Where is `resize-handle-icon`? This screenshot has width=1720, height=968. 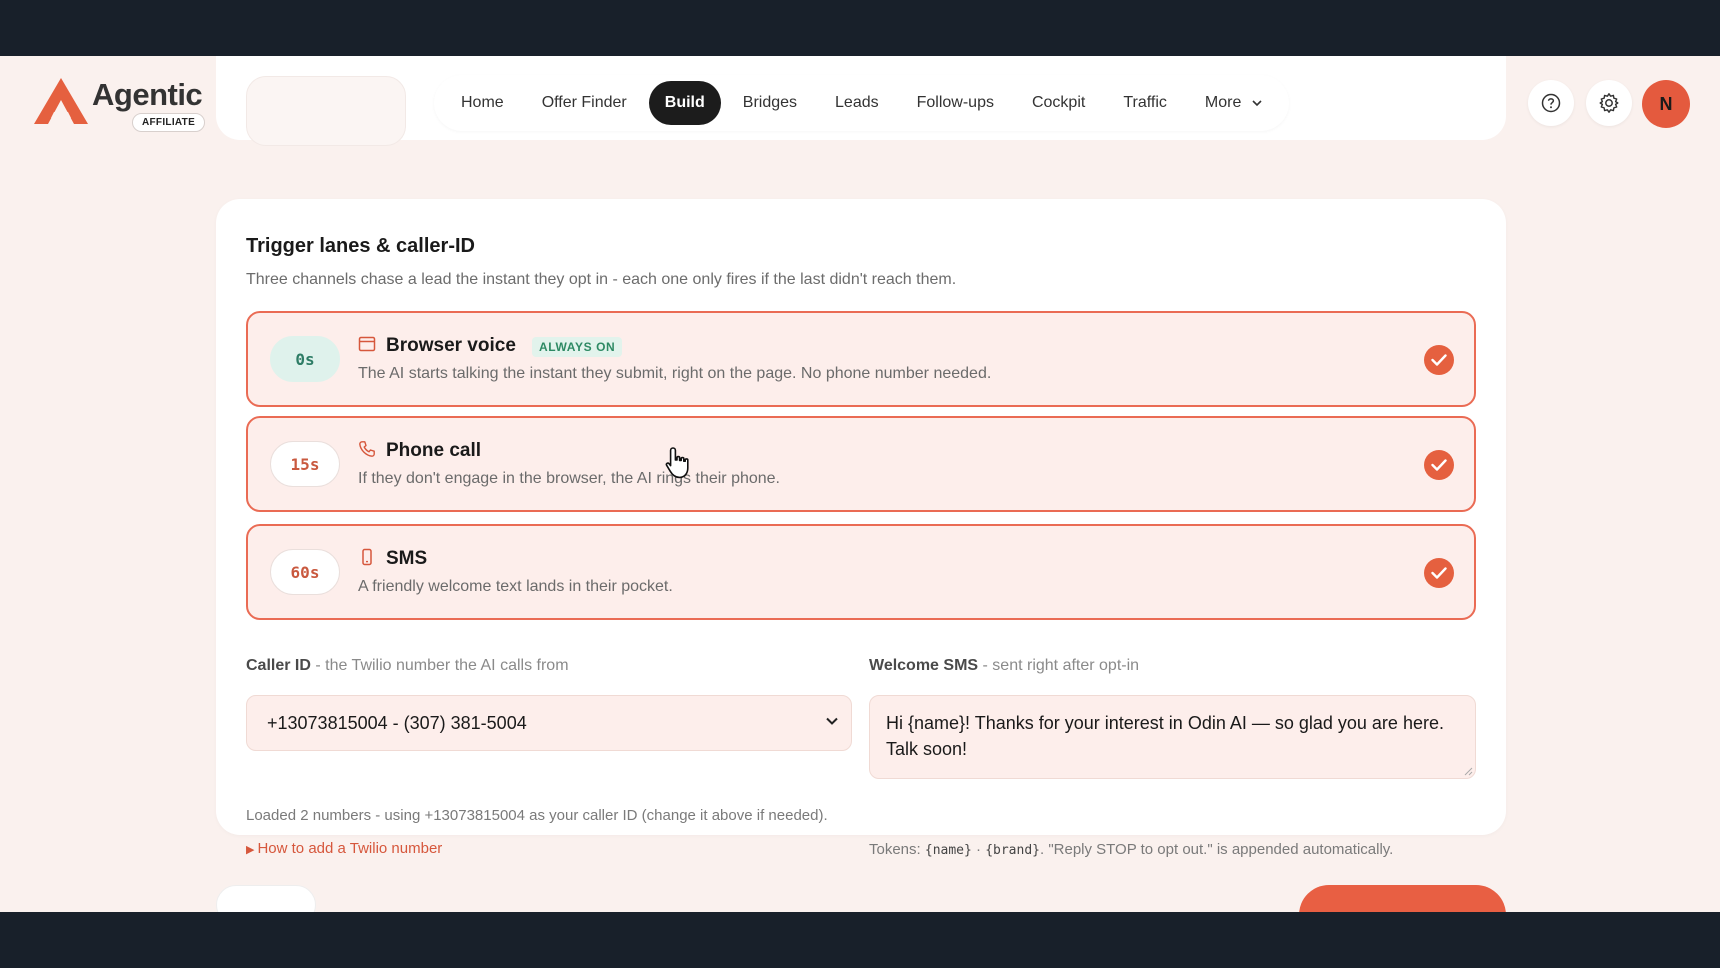
resize-handle-icon is located at coordinates (1468, 771).